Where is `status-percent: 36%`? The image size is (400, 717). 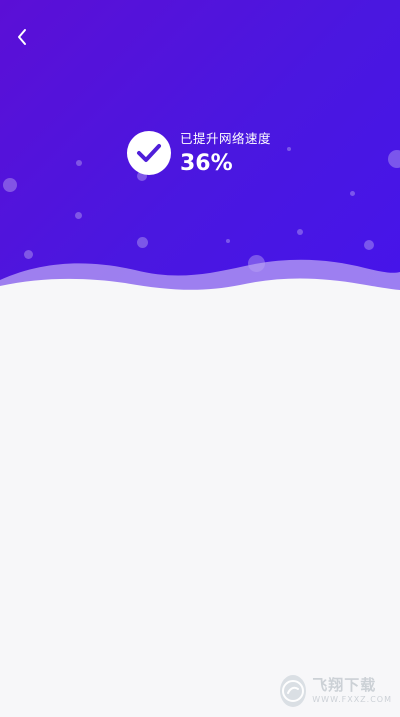
status-percent: 36% is located at coordinates (206, 163).